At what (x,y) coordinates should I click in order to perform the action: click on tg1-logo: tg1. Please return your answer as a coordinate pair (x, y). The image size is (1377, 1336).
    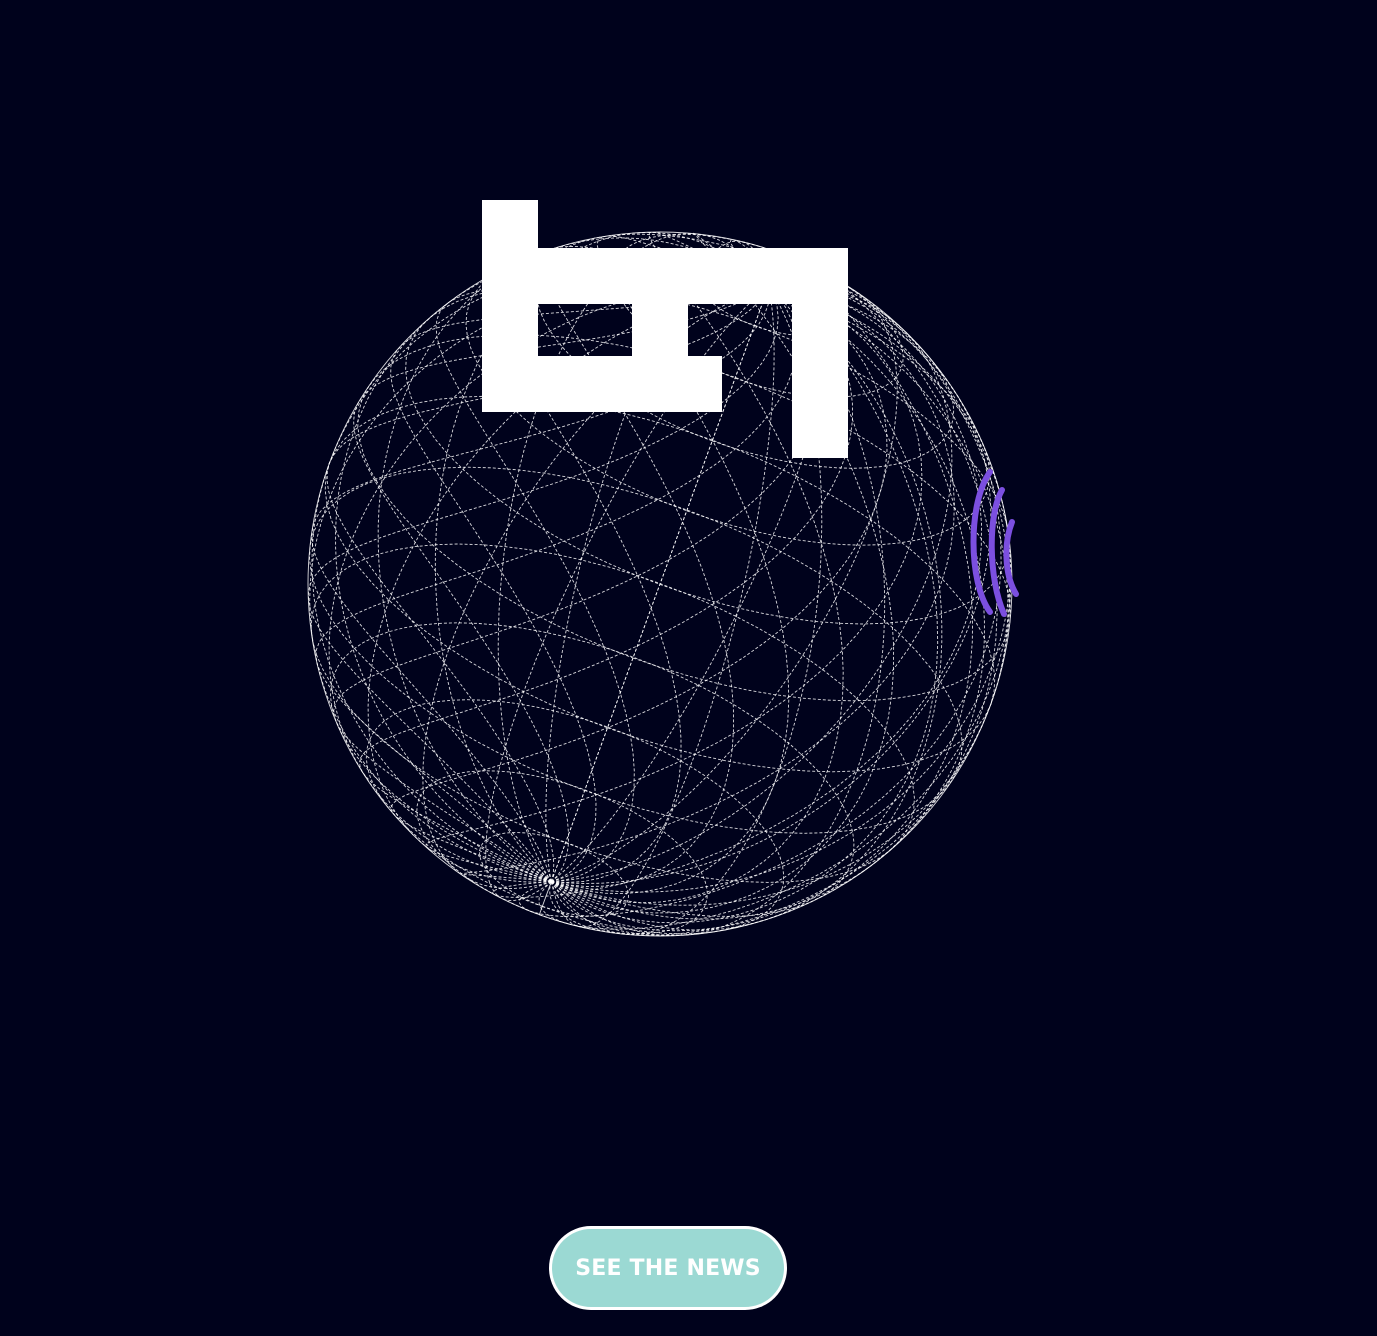
    Looking at the image, I should click on (665, 329).